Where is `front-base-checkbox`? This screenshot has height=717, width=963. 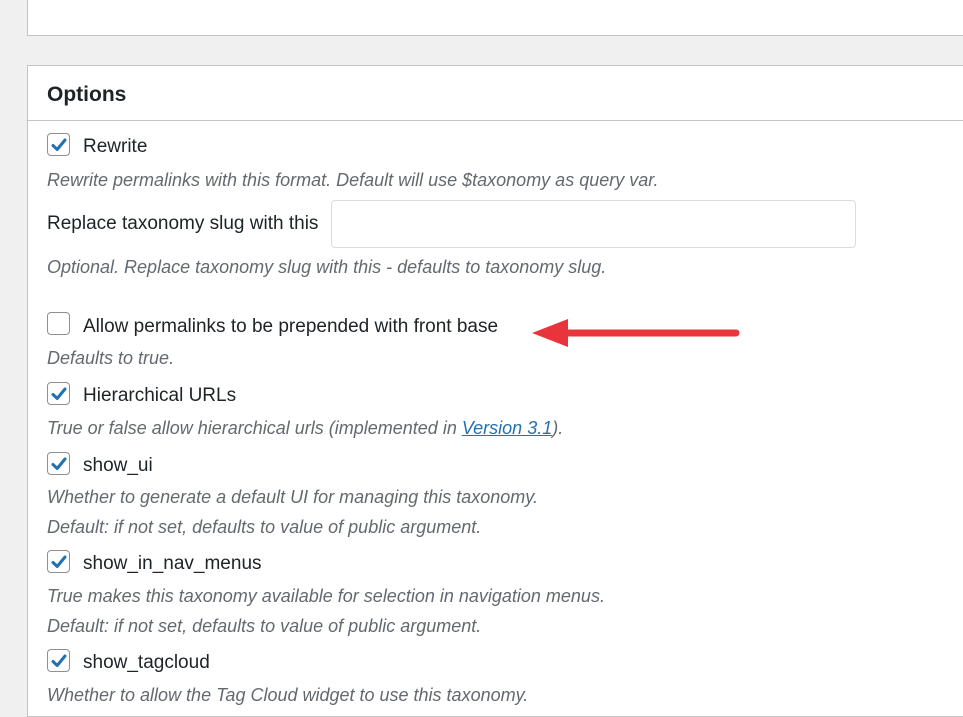
front-base-checkbox is located at coordinates (58, 323).